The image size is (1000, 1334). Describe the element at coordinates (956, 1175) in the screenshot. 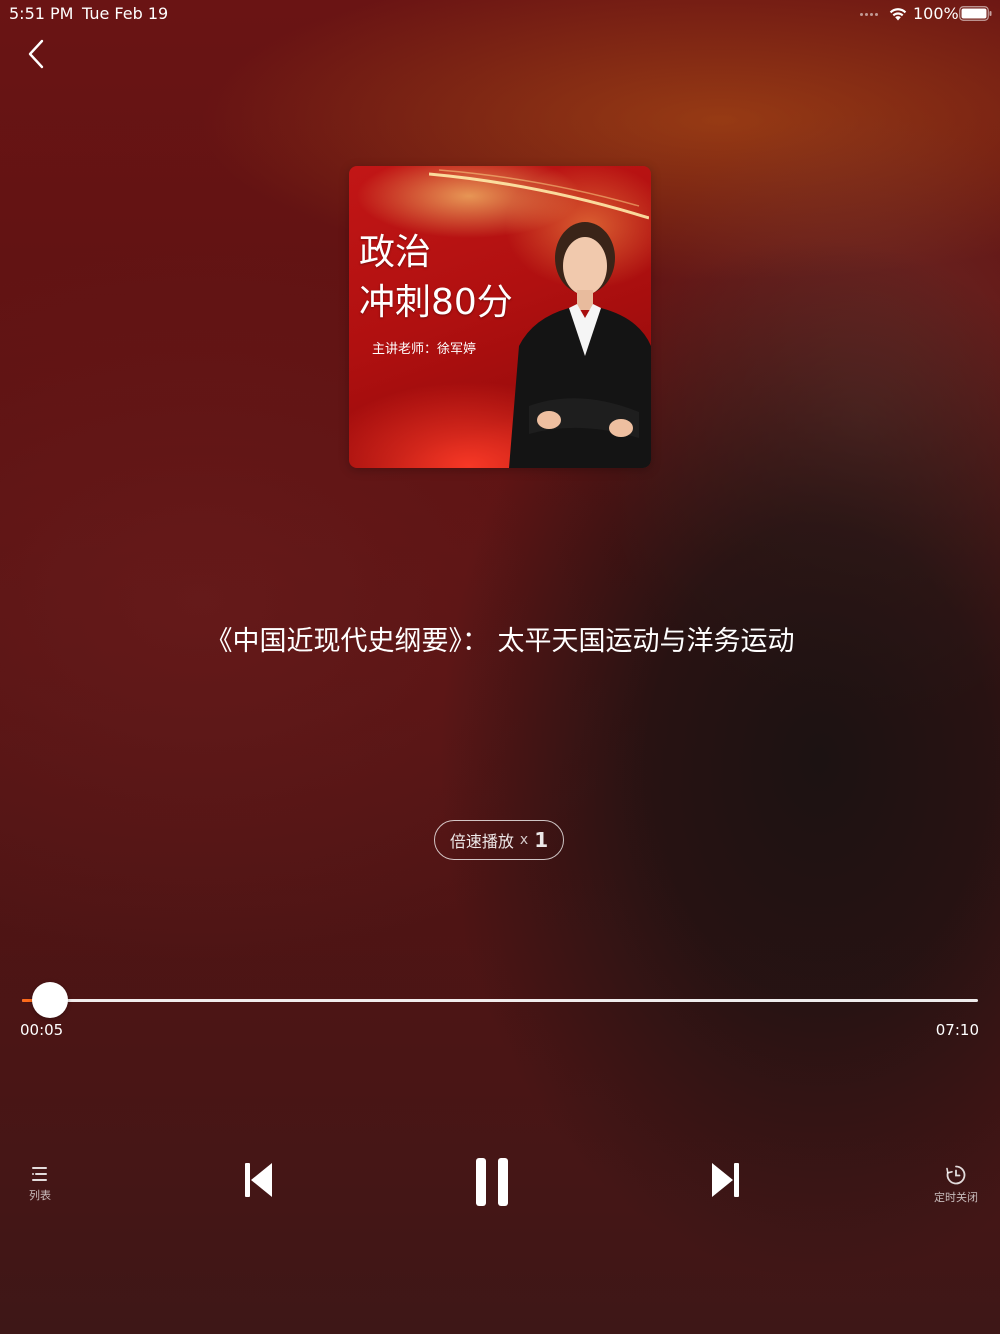

I see `timer-icon` at that location.